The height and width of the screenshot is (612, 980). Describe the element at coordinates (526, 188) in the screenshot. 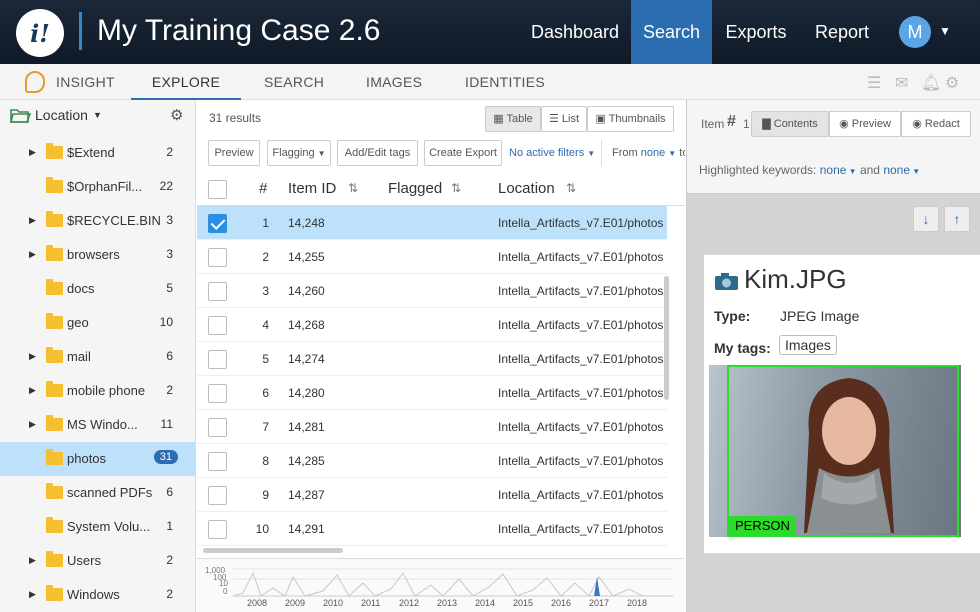

I see `col-location: Location` at that location.